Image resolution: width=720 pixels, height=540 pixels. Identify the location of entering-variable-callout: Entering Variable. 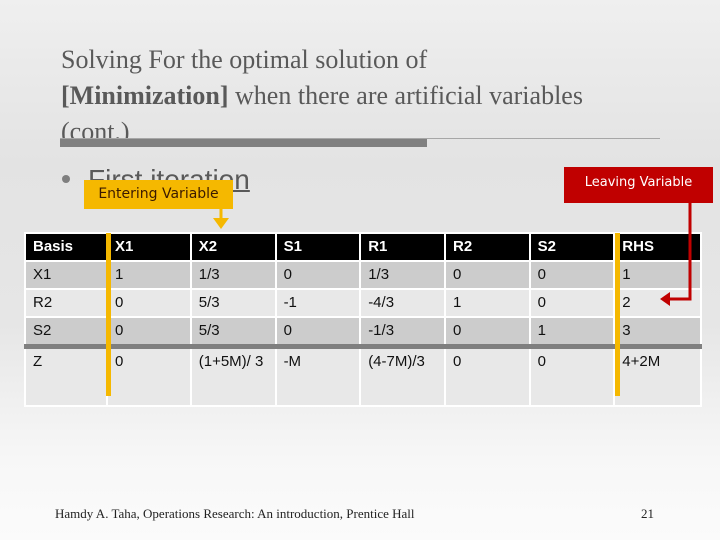
(158, 194).